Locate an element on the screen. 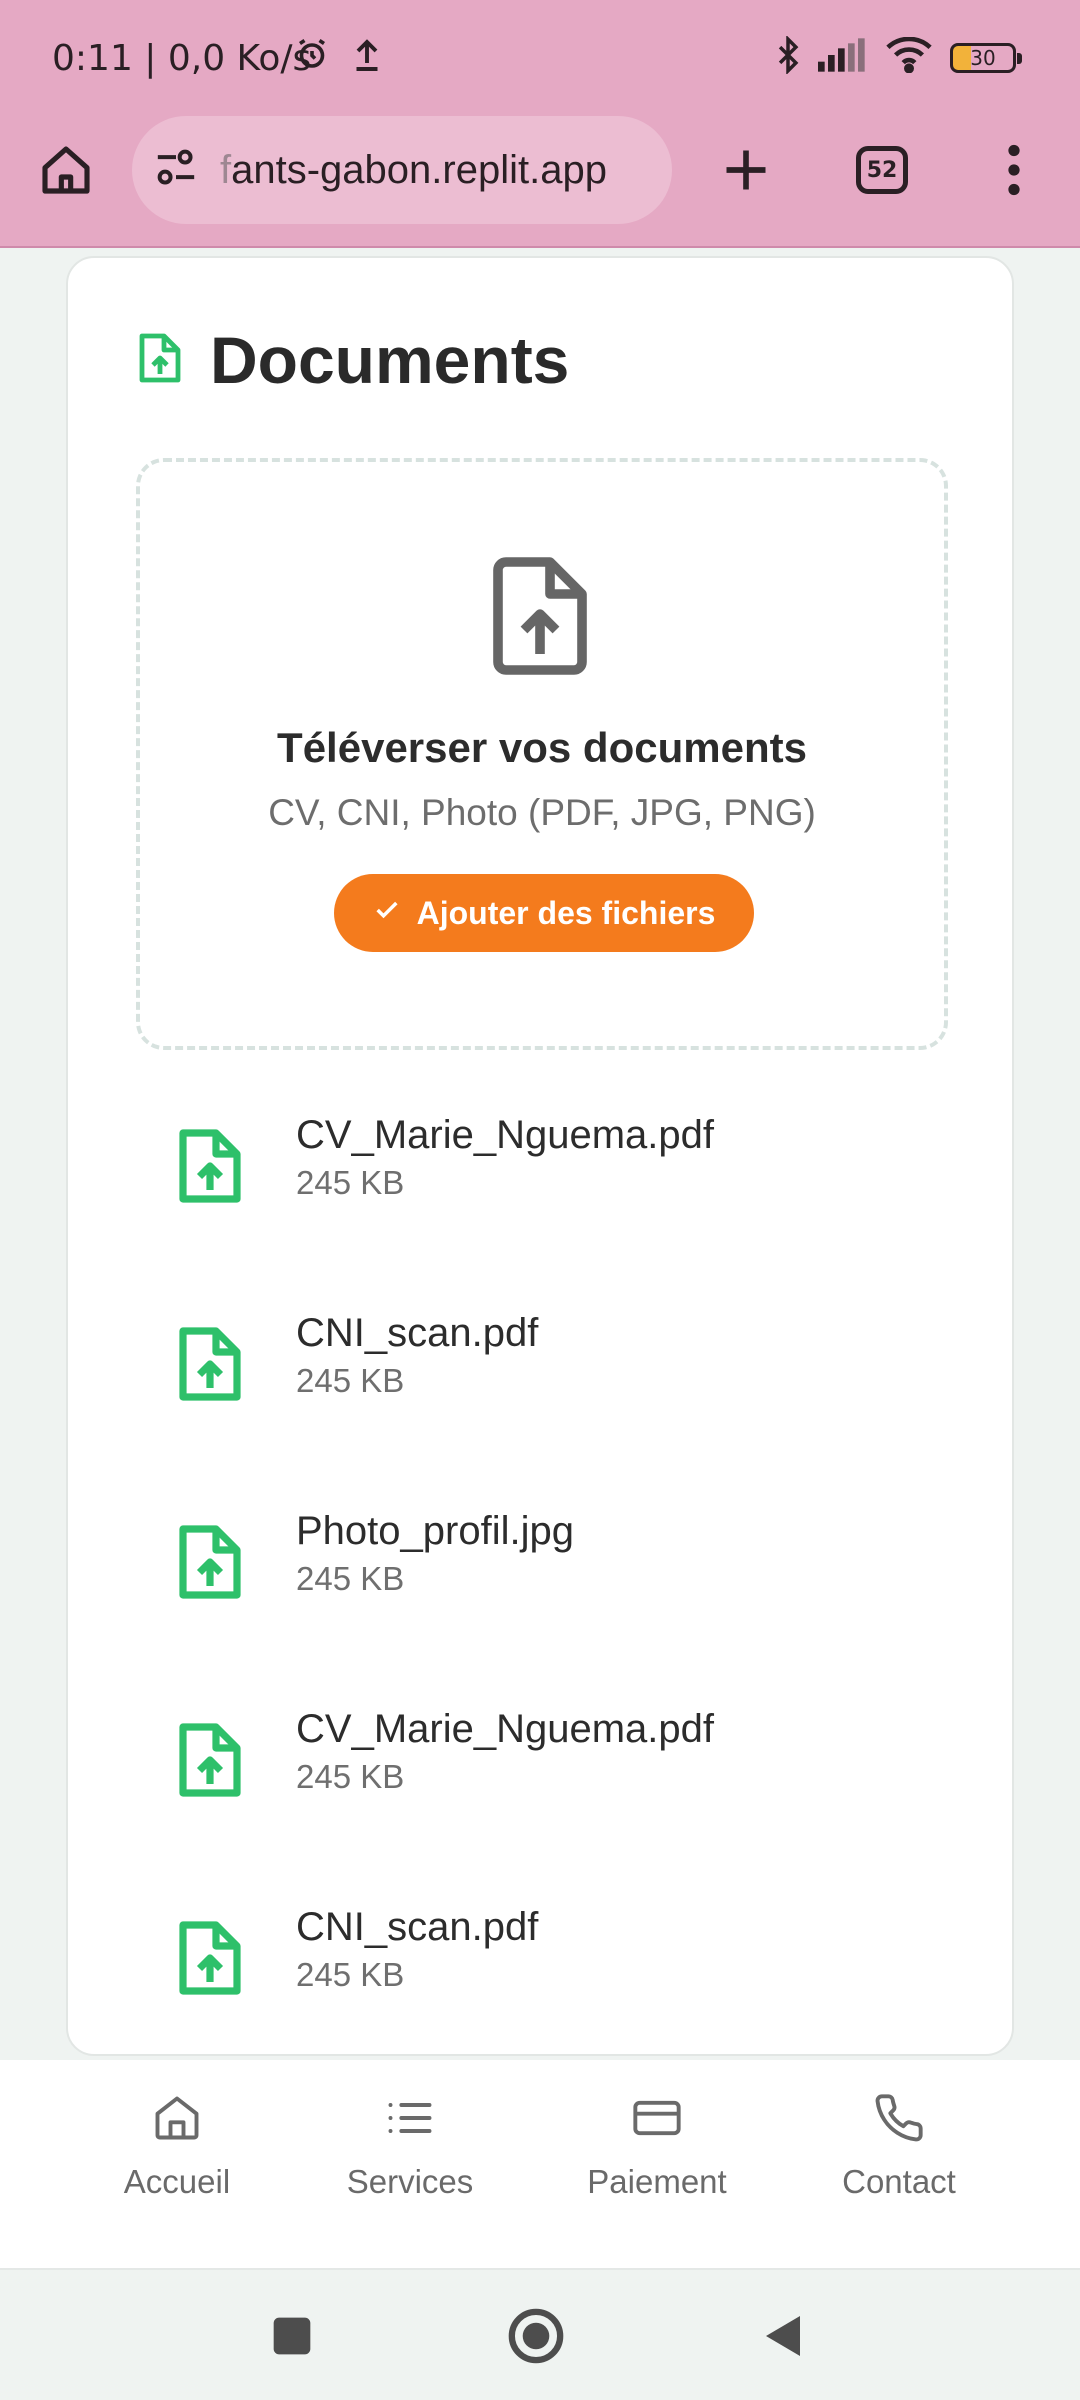 Image resolution: width=1080 pixels, height=2400 pixels. phone-icon is located at coordinates (899, 2120).